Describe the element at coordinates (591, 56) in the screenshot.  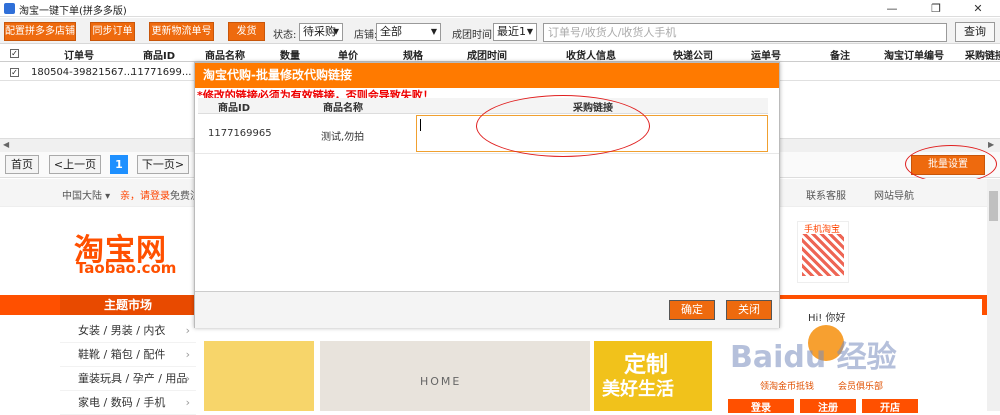
I see `col-receiver: 收货人信息` at that location.